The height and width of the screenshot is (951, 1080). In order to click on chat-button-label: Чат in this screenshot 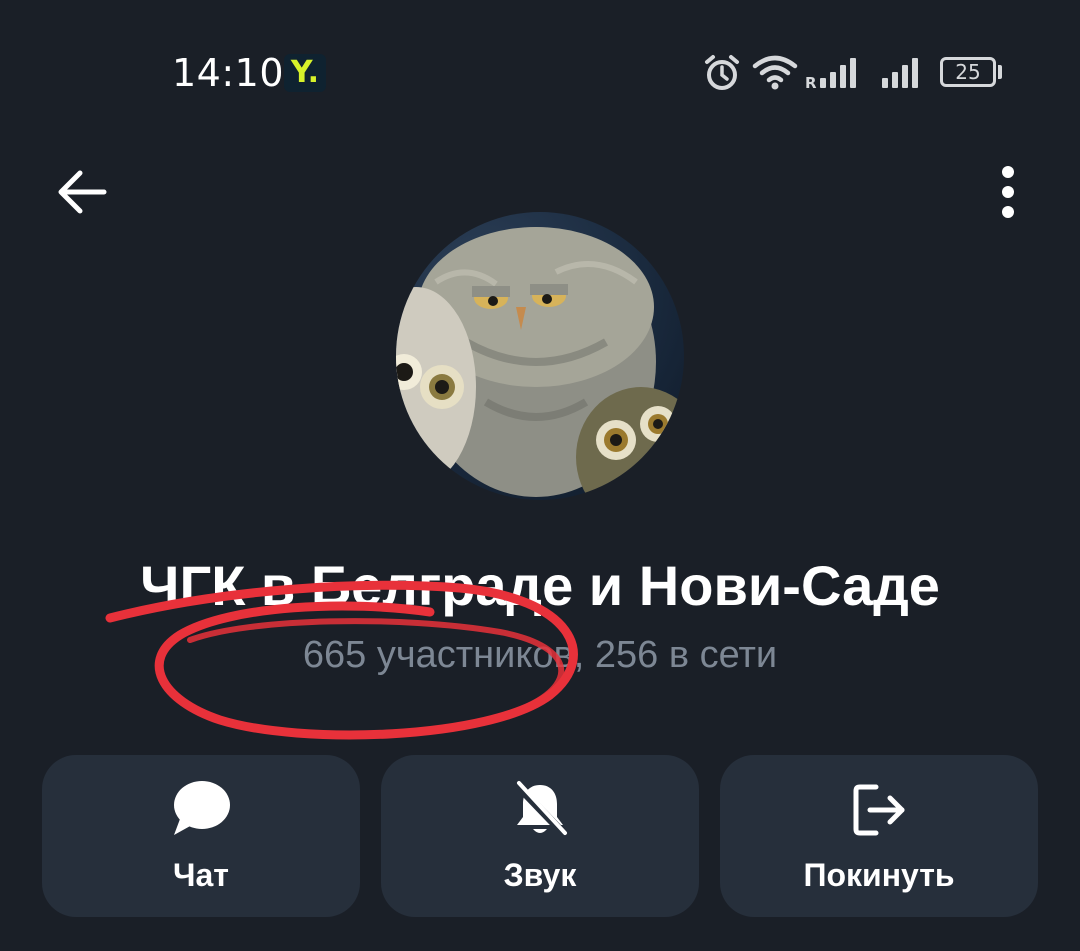, I will do `click(201, 875)`.